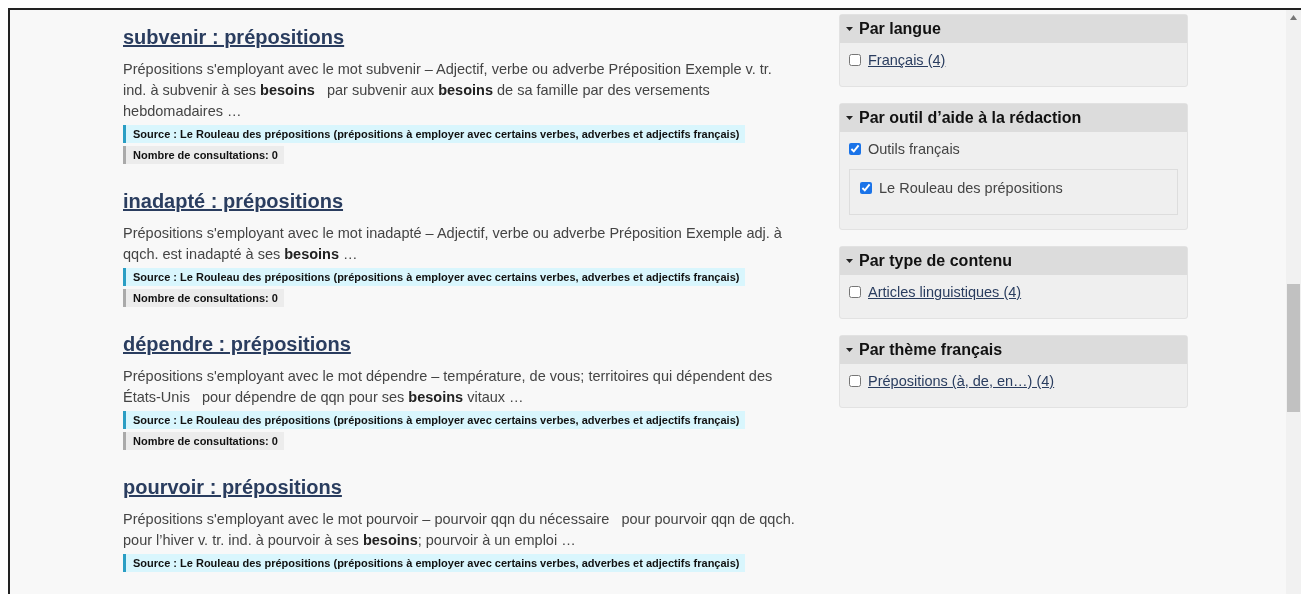  What do you see at coordinates (1013, 292) in the screenshot?
I see `filter-link: Articles linguistiques (4)` at bounding box center [1013, 292].